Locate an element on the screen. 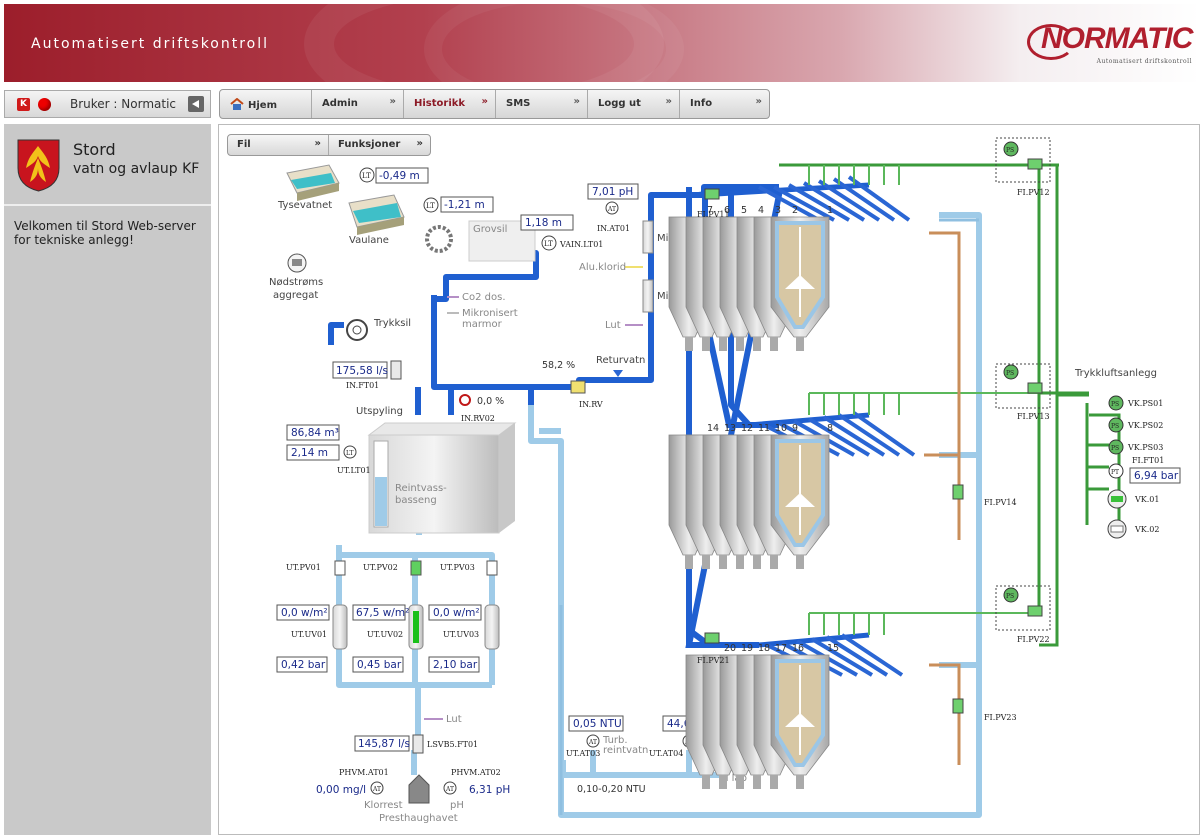 This screenshot has width=1203, height=835. nav-logg-ut: Logg ut » is located at coordinates (634, 104).